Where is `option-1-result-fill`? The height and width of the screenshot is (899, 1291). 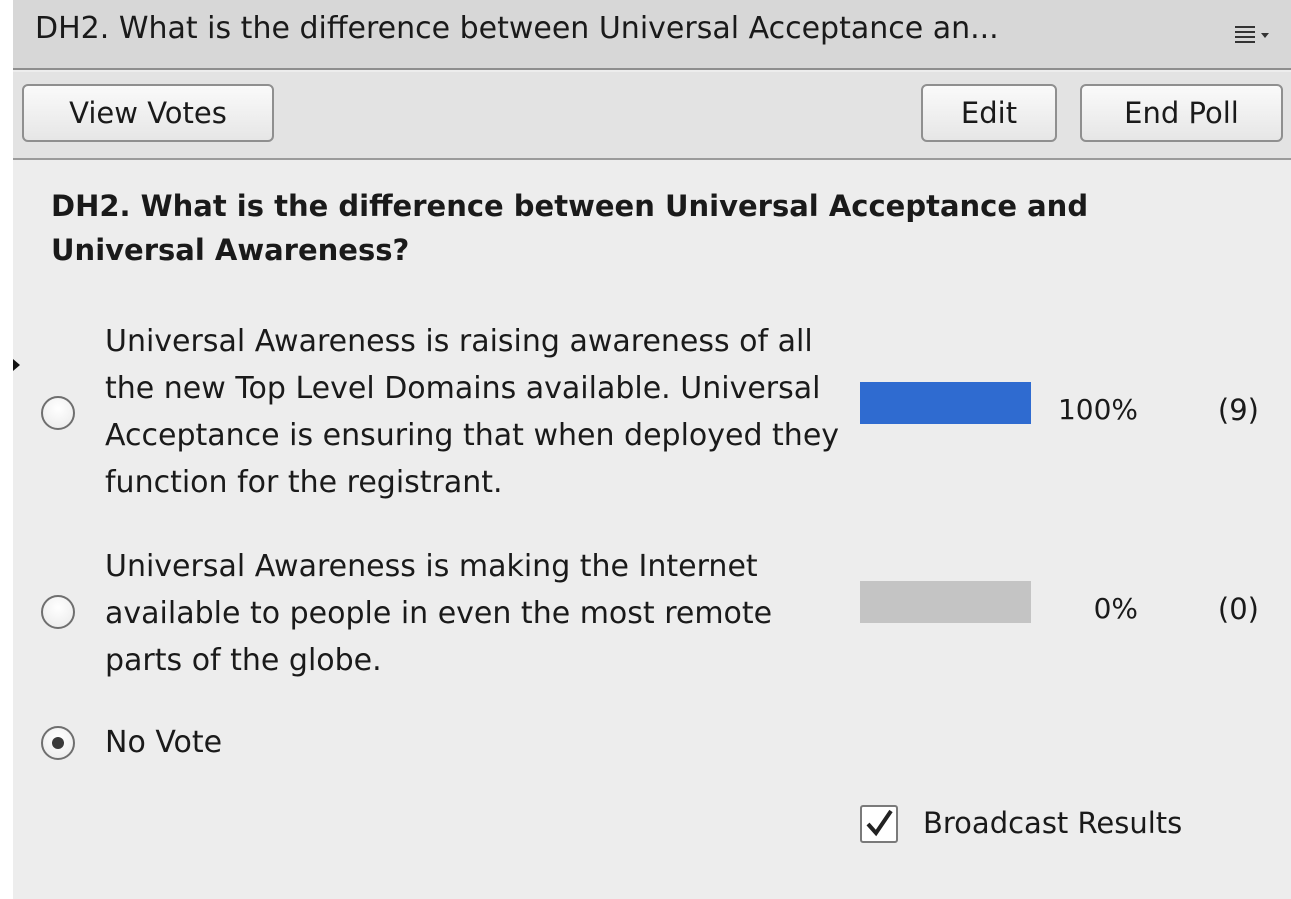 option-1-result-fill is located at coordinates (945, 403).